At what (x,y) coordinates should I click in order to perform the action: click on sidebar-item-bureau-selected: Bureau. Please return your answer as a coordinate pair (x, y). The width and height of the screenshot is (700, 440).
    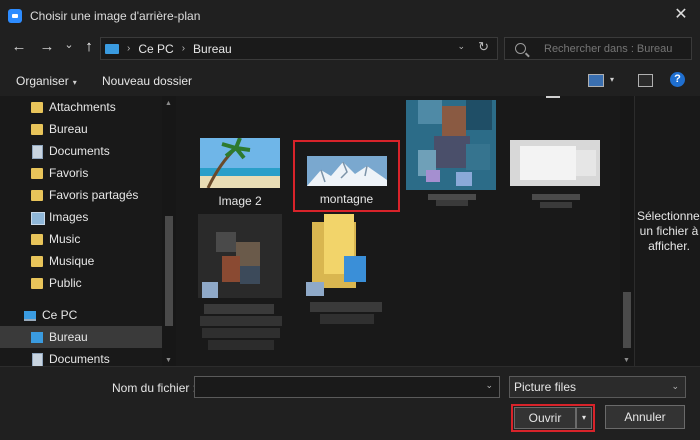
    Looking at the image, I should click on (81, 337).